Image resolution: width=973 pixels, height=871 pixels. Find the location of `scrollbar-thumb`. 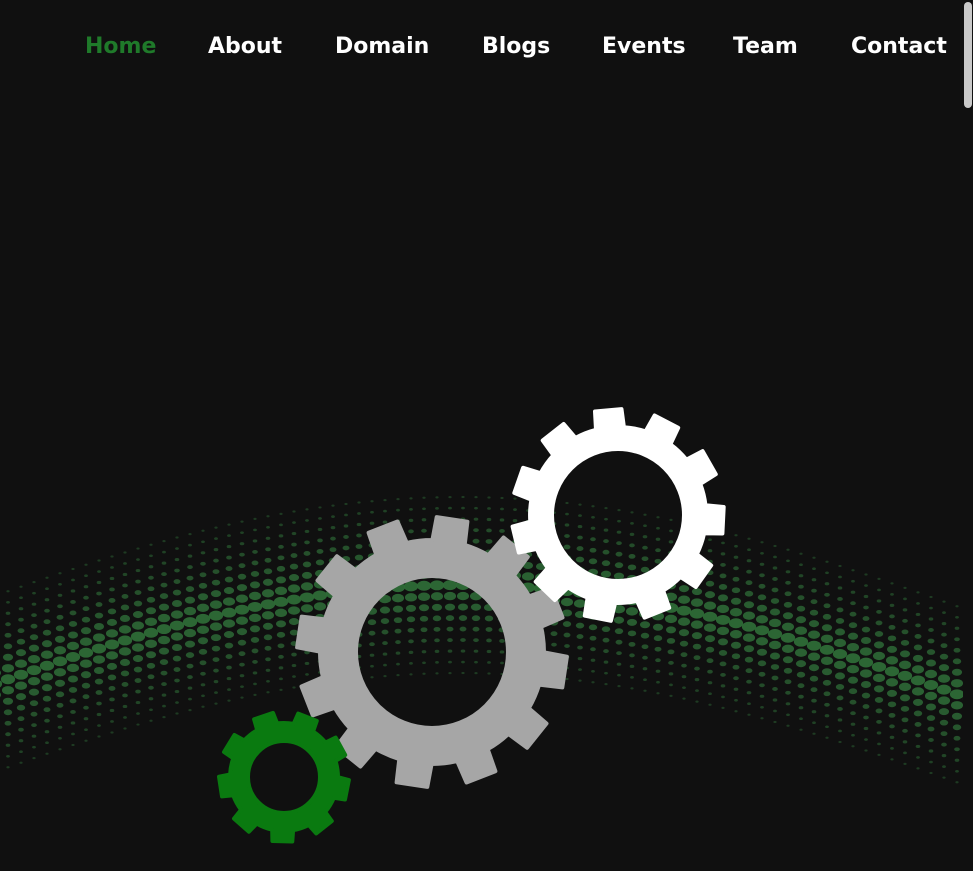

scrollbar-thumb is located at coordinates (968, 55).